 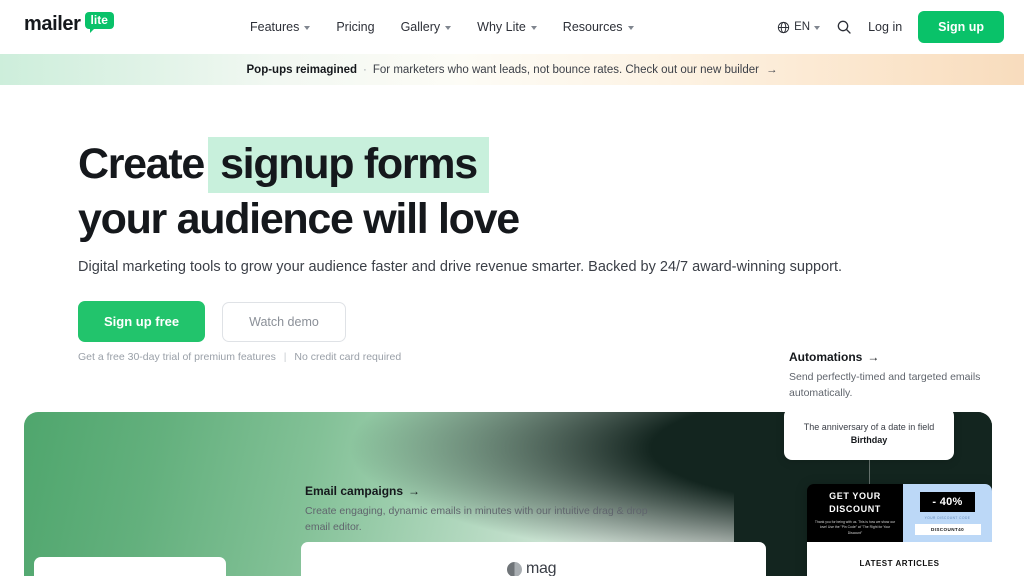 I want to click on automations-title: Automations, so click(x=826, y=357).